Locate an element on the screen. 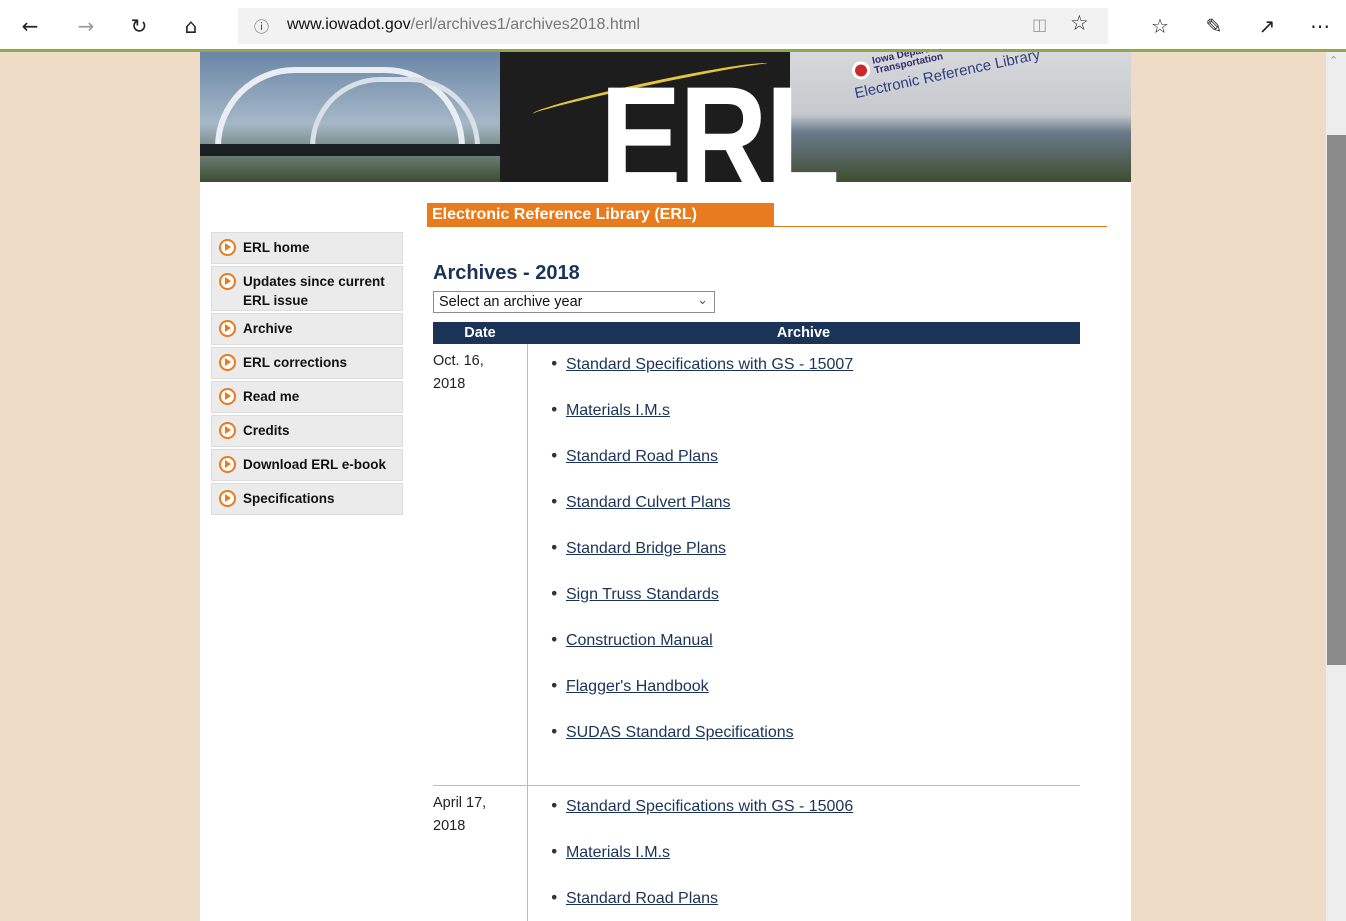  pen-notes-icon: ✎ is located at coordinates (1214, 26).